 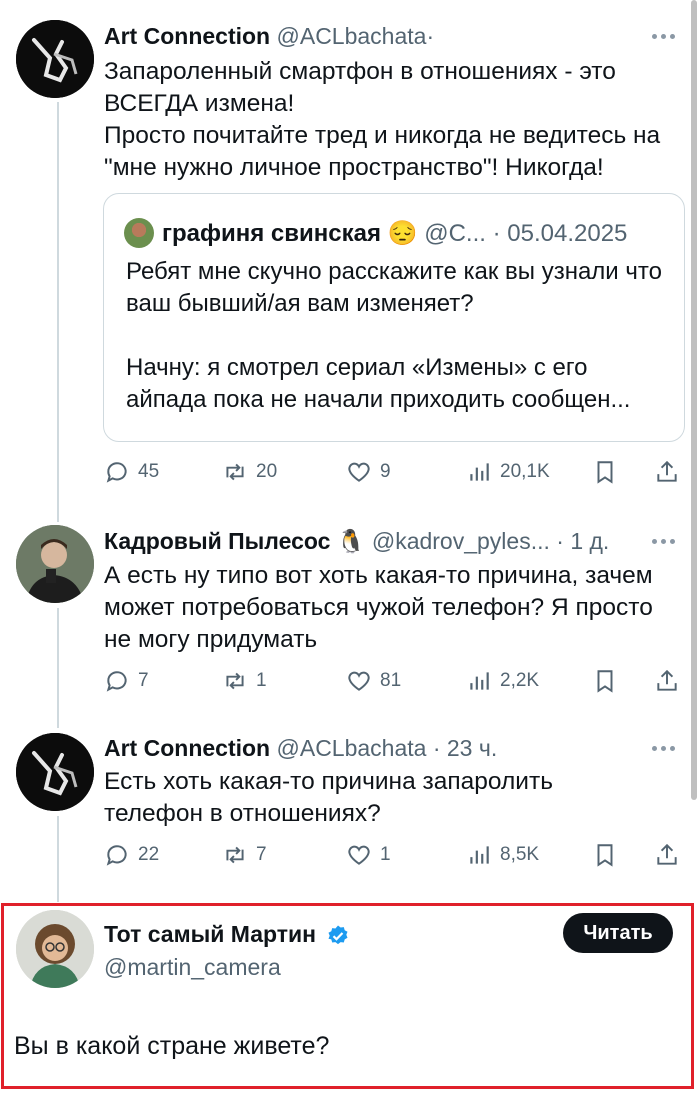 What do you see at coordinates (131, 472) in the screenshot?
I see `reply-button: 45` at bounding box center [131, 472].